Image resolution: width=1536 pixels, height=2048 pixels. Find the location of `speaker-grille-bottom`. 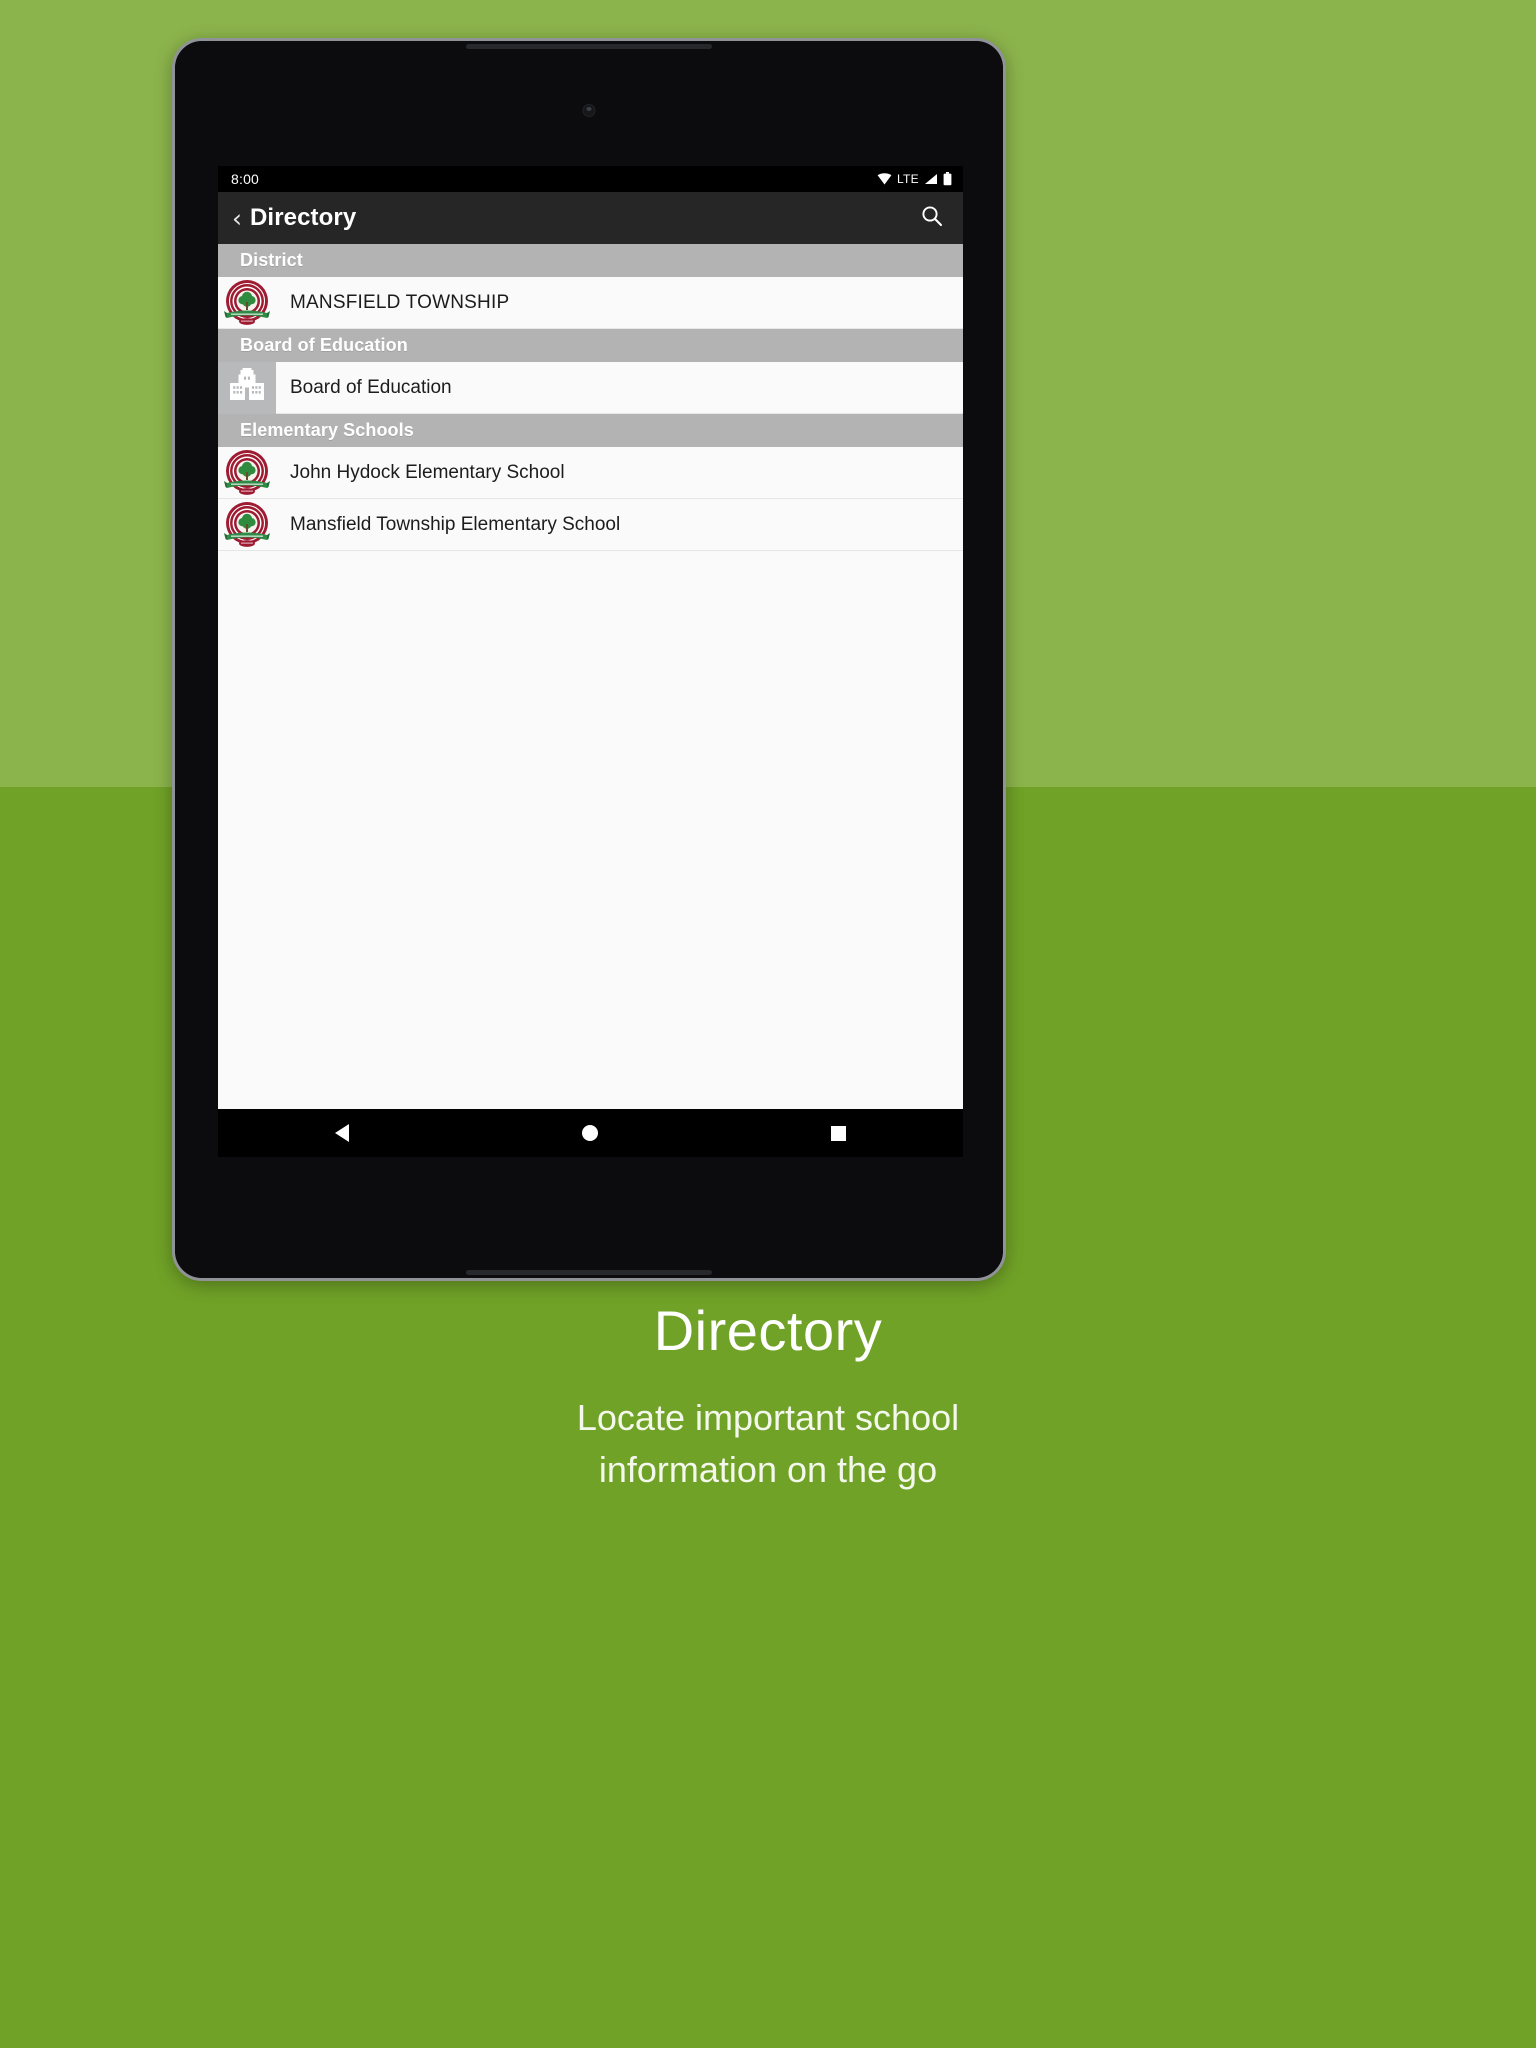

speaker-grille-bottom is located at coordinates (589, 1272).